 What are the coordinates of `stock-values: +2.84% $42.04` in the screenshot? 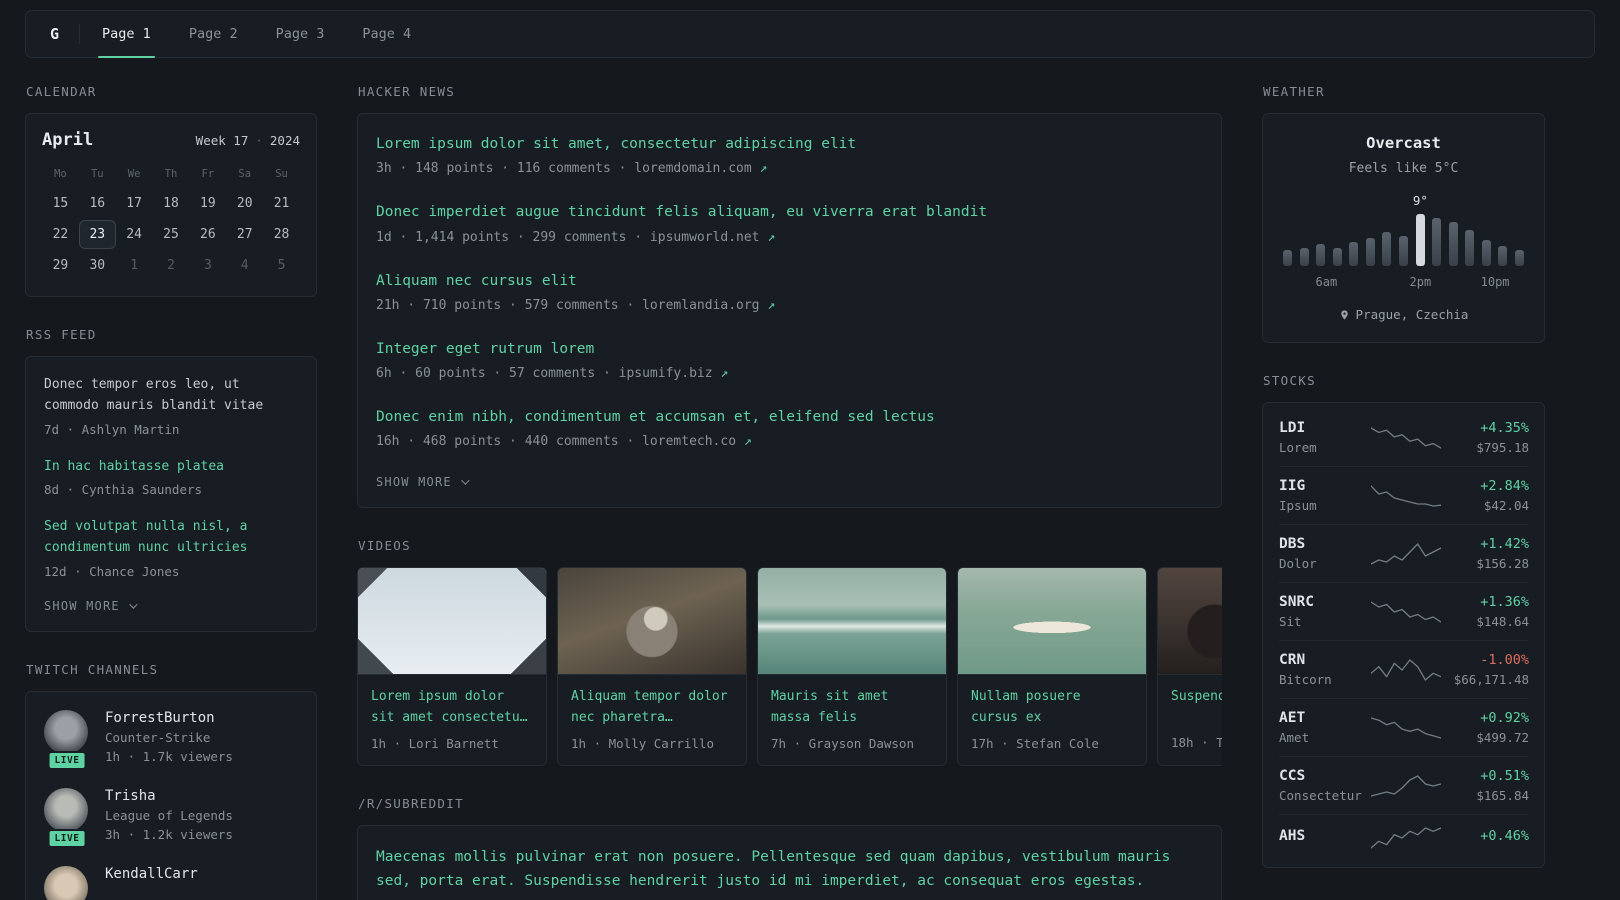 It's located at (1485, 495).